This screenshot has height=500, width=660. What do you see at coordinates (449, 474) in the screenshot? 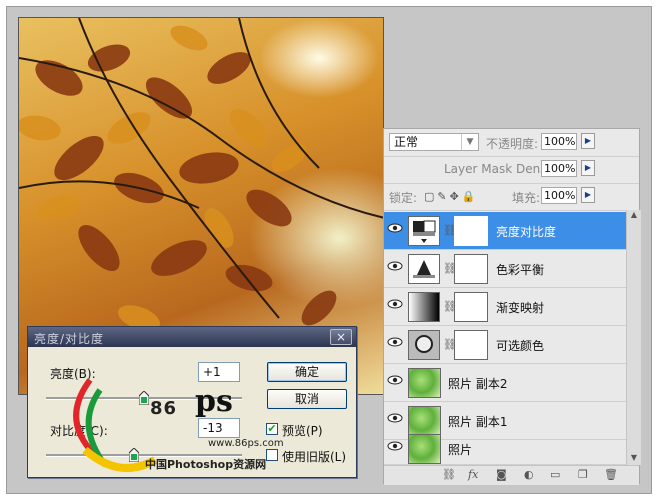
I see `link-icon: ⛓` at bounding box center [449, 474].